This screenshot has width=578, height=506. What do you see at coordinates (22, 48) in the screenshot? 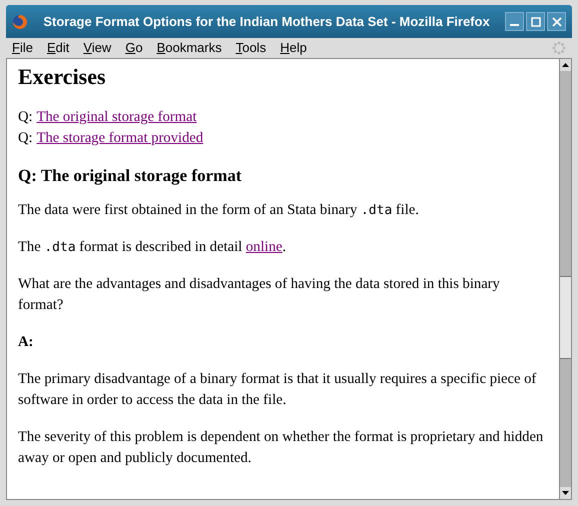
I see `menu-item: File` at bounding box center [22, 48].